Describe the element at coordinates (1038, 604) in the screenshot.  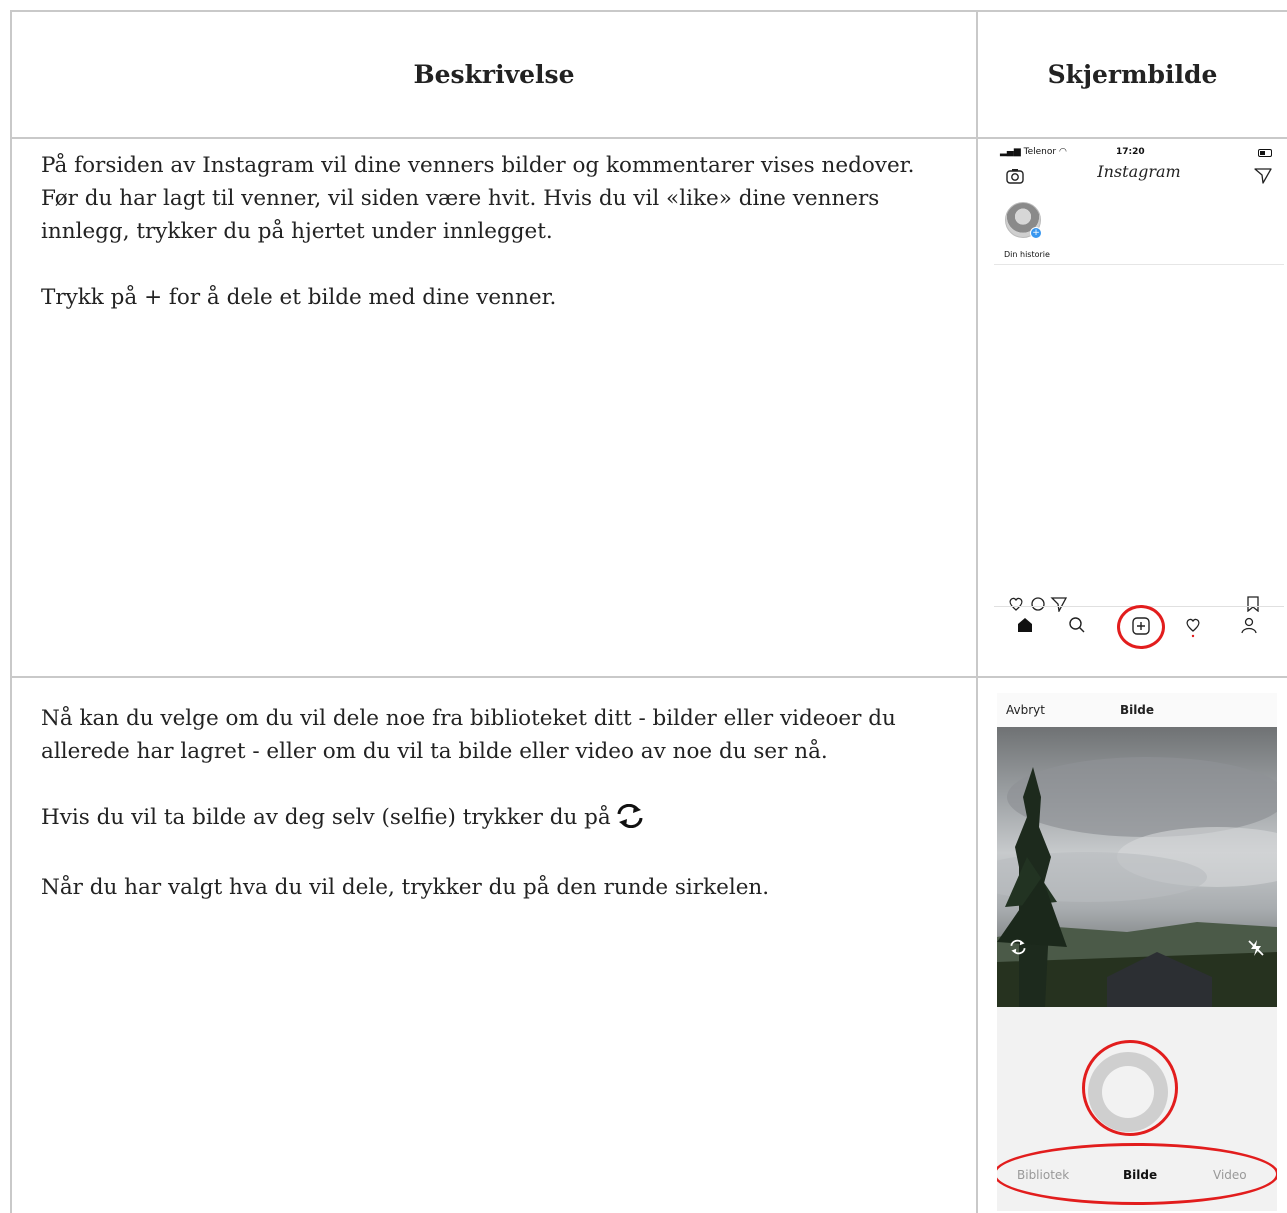
I see `comment-icon` at that location.